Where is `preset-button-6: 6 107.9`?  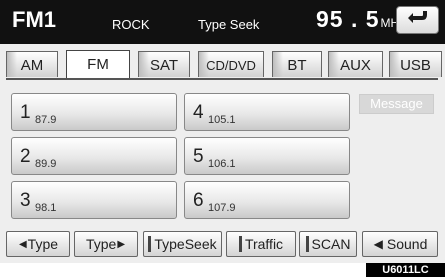 preset-button-6: 6 107.9 is located at coordinates (267, 200).